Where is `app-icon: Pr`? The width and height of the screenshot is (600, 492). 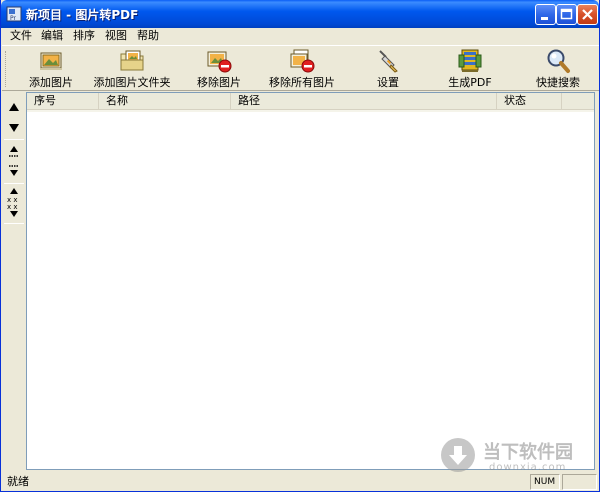 app-icon: Pr is located at coordinates (14, 14).